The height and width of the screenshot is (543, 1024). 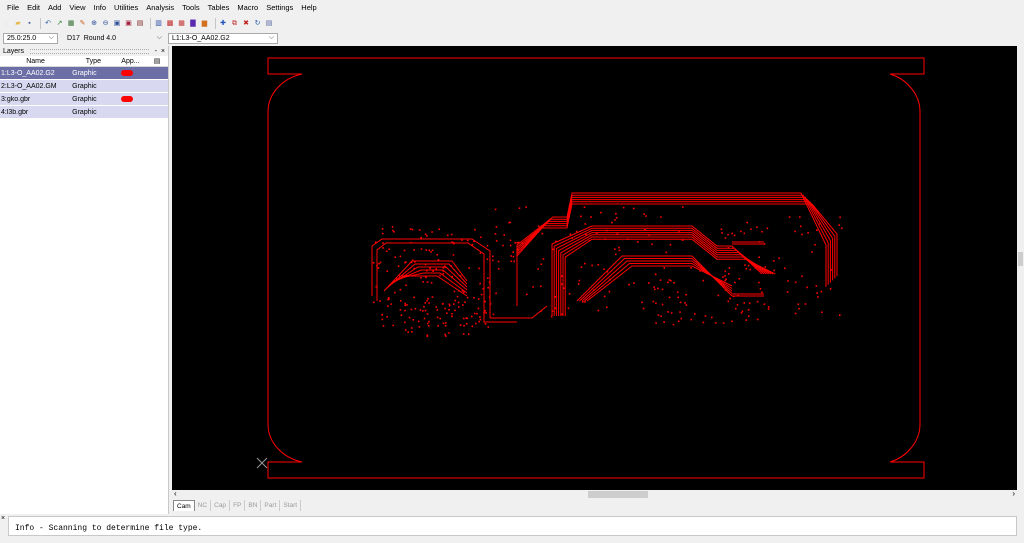 What do you see at coordinates (128, 23) in the screenshot?
I see `zoom-fit-icon: ▣` at bounding box center [128, 23].